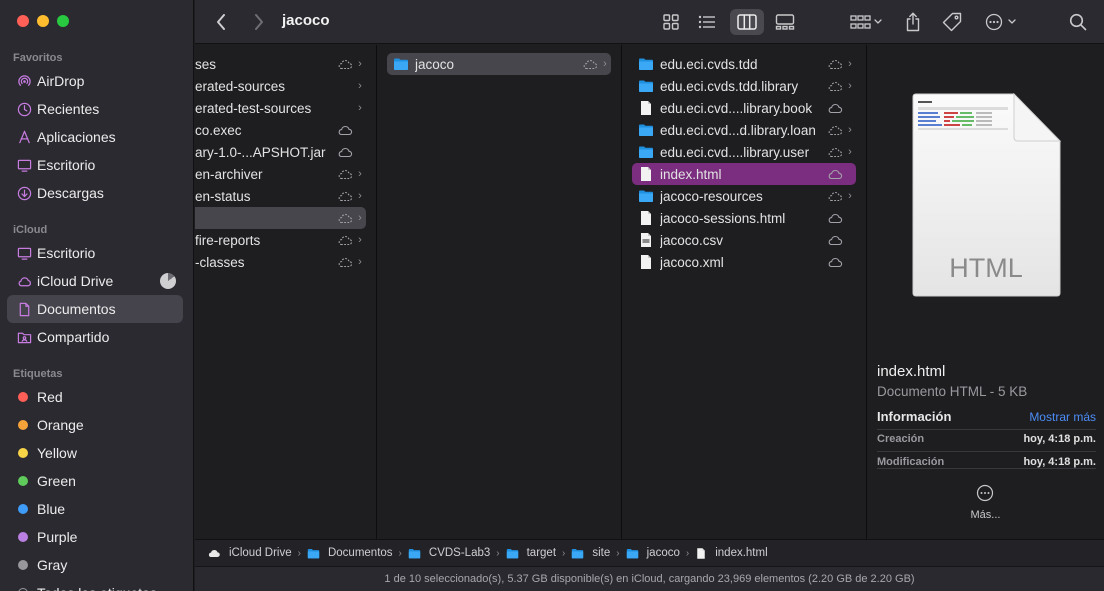 Image resolution: width=1104 pixels, height=591 pixels. What do you see at coordinates (744, 86) in the screenshot?
I see `file-row: edu.eci.cvds.tdd.library ›` at bounding box center [744, 86].